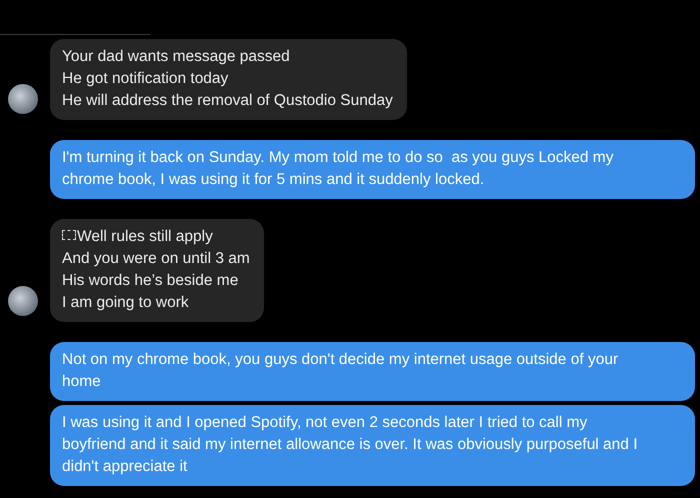 Image resolution: width=700 pixels, height=498 pixels. I want to click on sent-message-bubble: I'm turning it back on Sunday. My mom told me to do so as you guys Locked my chrome book, I was using it for 5 mins and it suddenly locked., so click(372, 169).